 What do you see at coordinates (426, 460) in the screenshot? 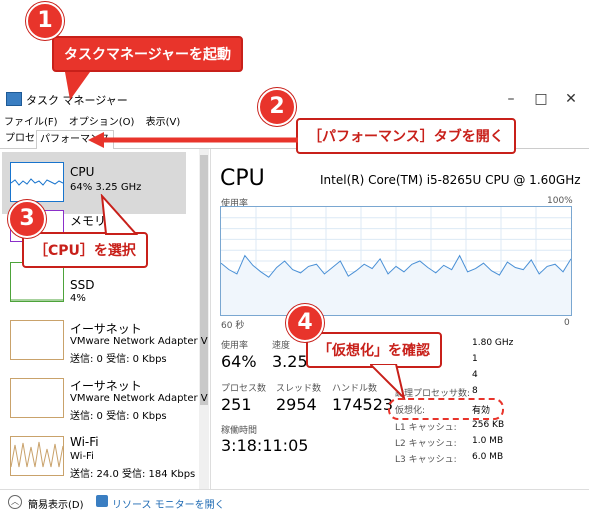
I see `spec-l3-label: L3 キャッシュ:` at bounding box center [426, 460].